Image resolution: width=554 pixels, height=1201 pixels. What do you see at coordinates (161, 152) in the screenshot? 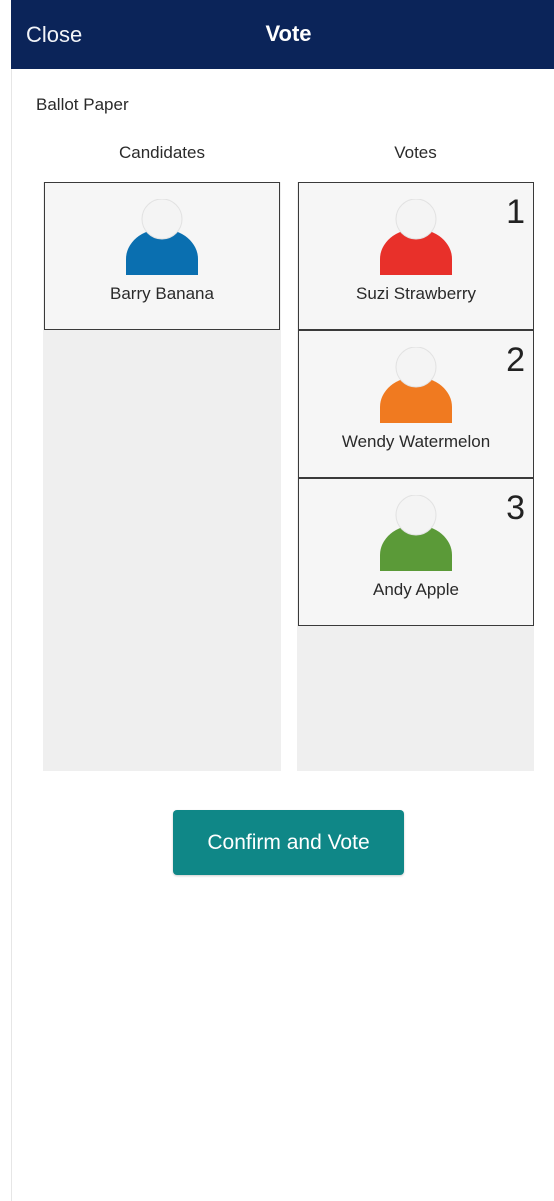
I see `candidates-column-header: Candidates` at bounding box center [161, 152].